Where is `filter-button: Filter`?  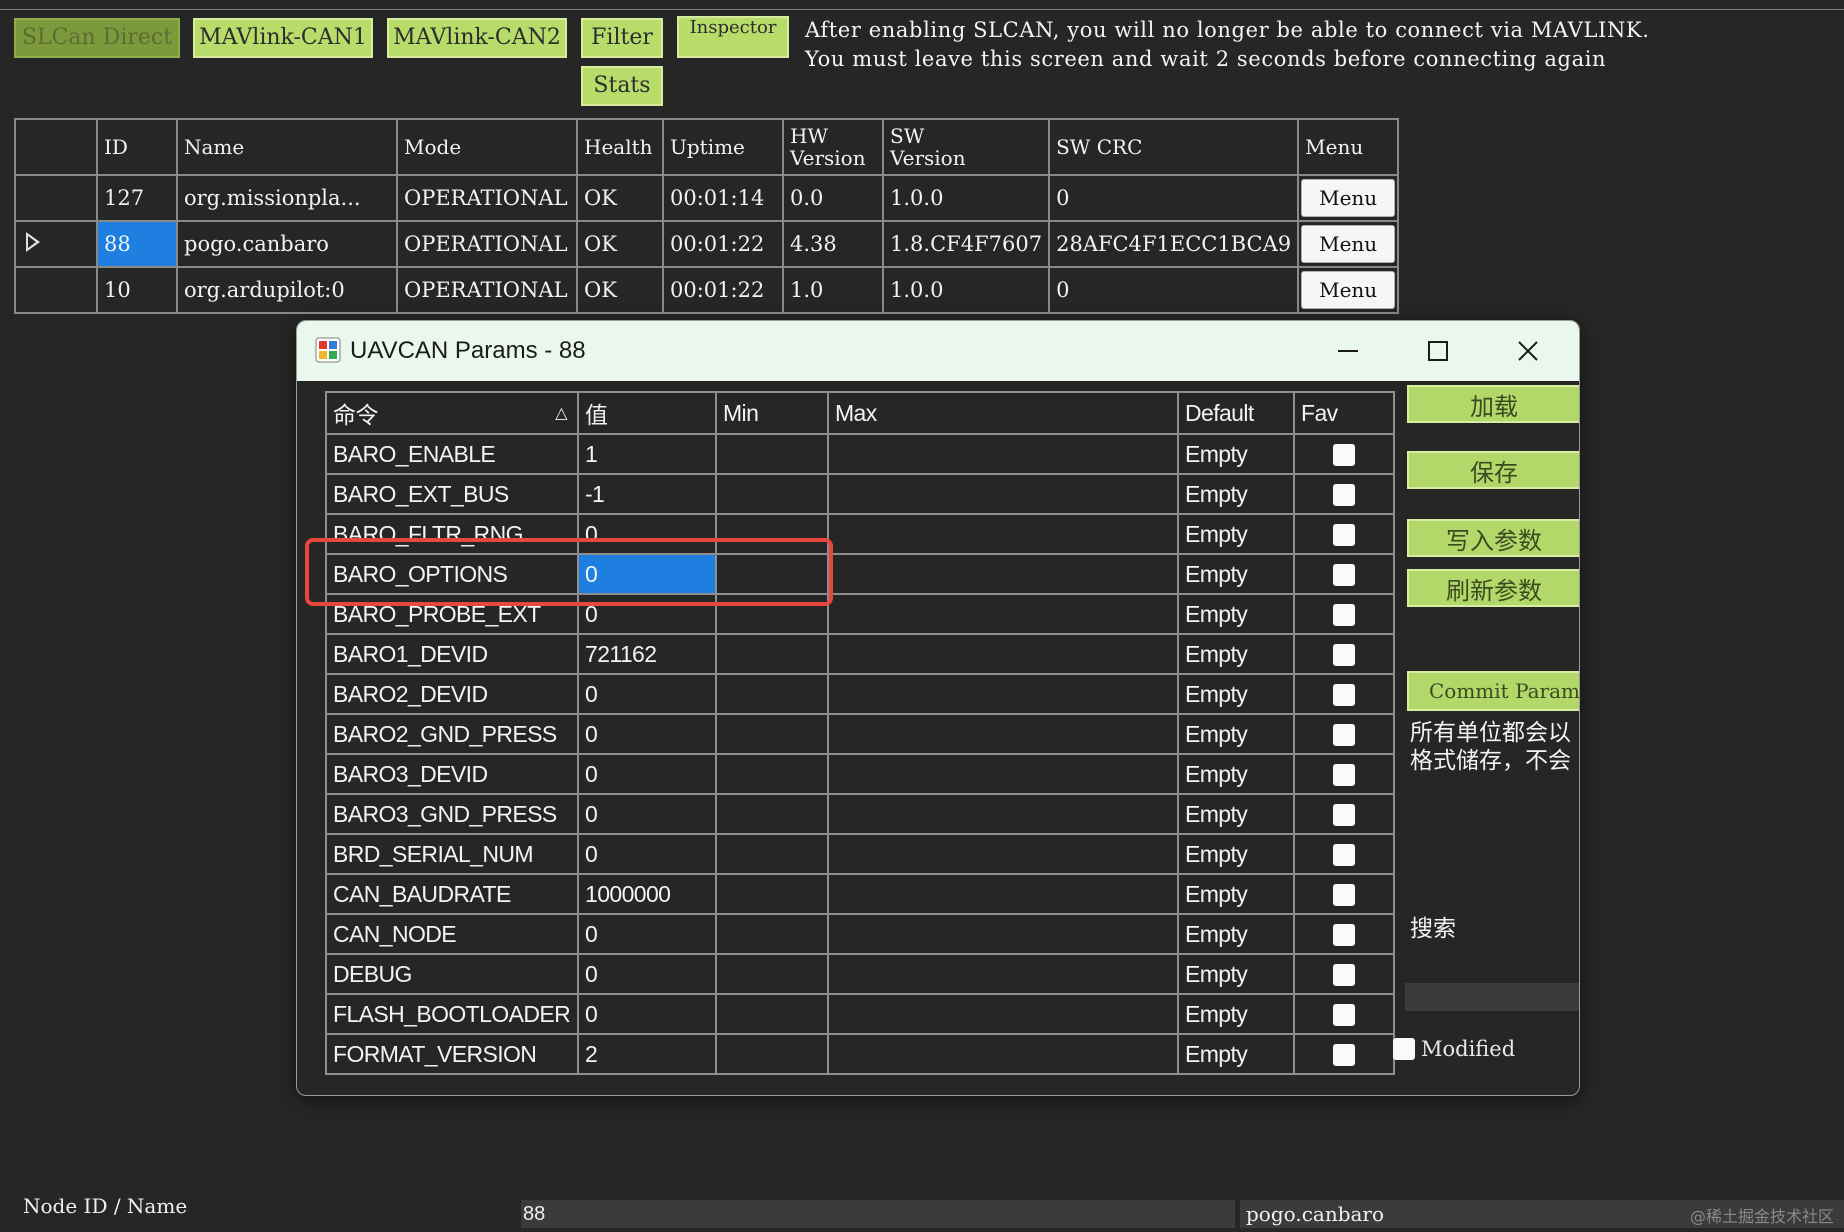 filter-button: Filter is located at coordinates (622, 38).